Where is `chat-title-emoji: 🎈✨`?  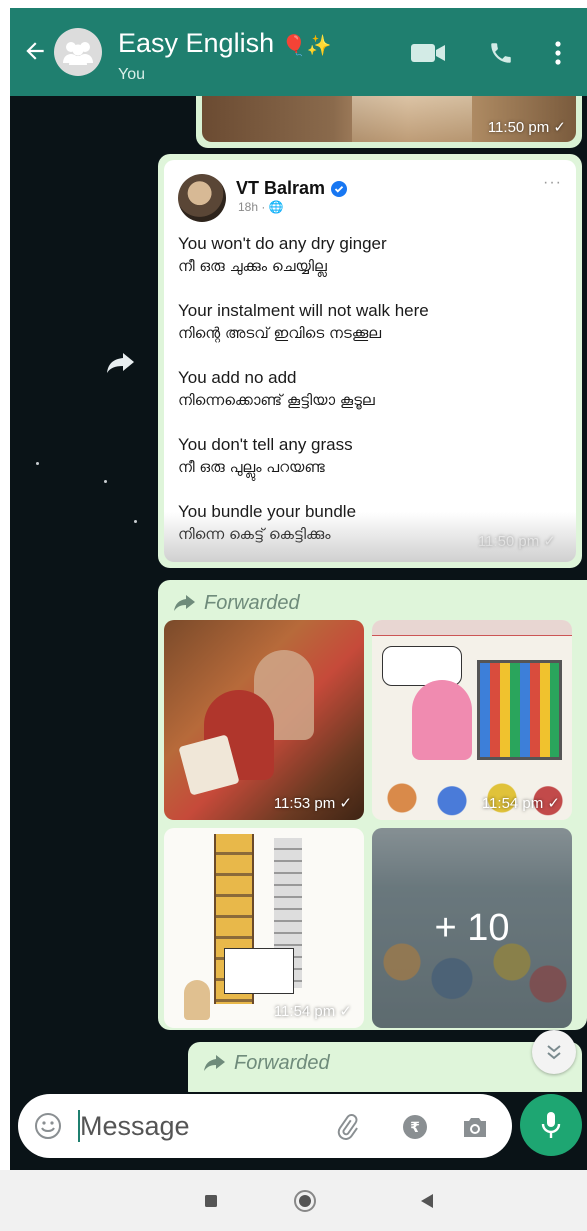
chat-title-emoji: 🎈✨ is located at coordinates (306, 46).